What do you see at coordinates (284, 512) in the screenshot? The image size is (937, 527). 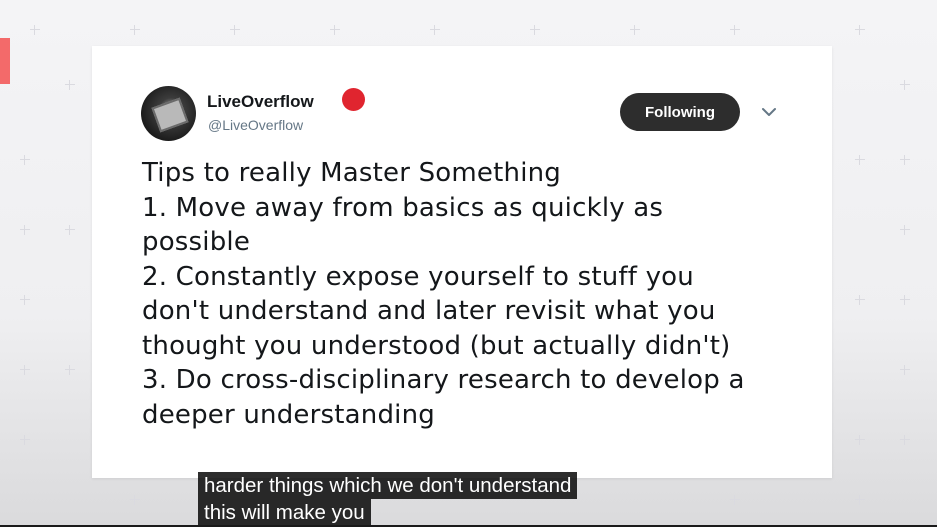 I see `caption-line-2: this will make you` at bounding box center [284, 512].